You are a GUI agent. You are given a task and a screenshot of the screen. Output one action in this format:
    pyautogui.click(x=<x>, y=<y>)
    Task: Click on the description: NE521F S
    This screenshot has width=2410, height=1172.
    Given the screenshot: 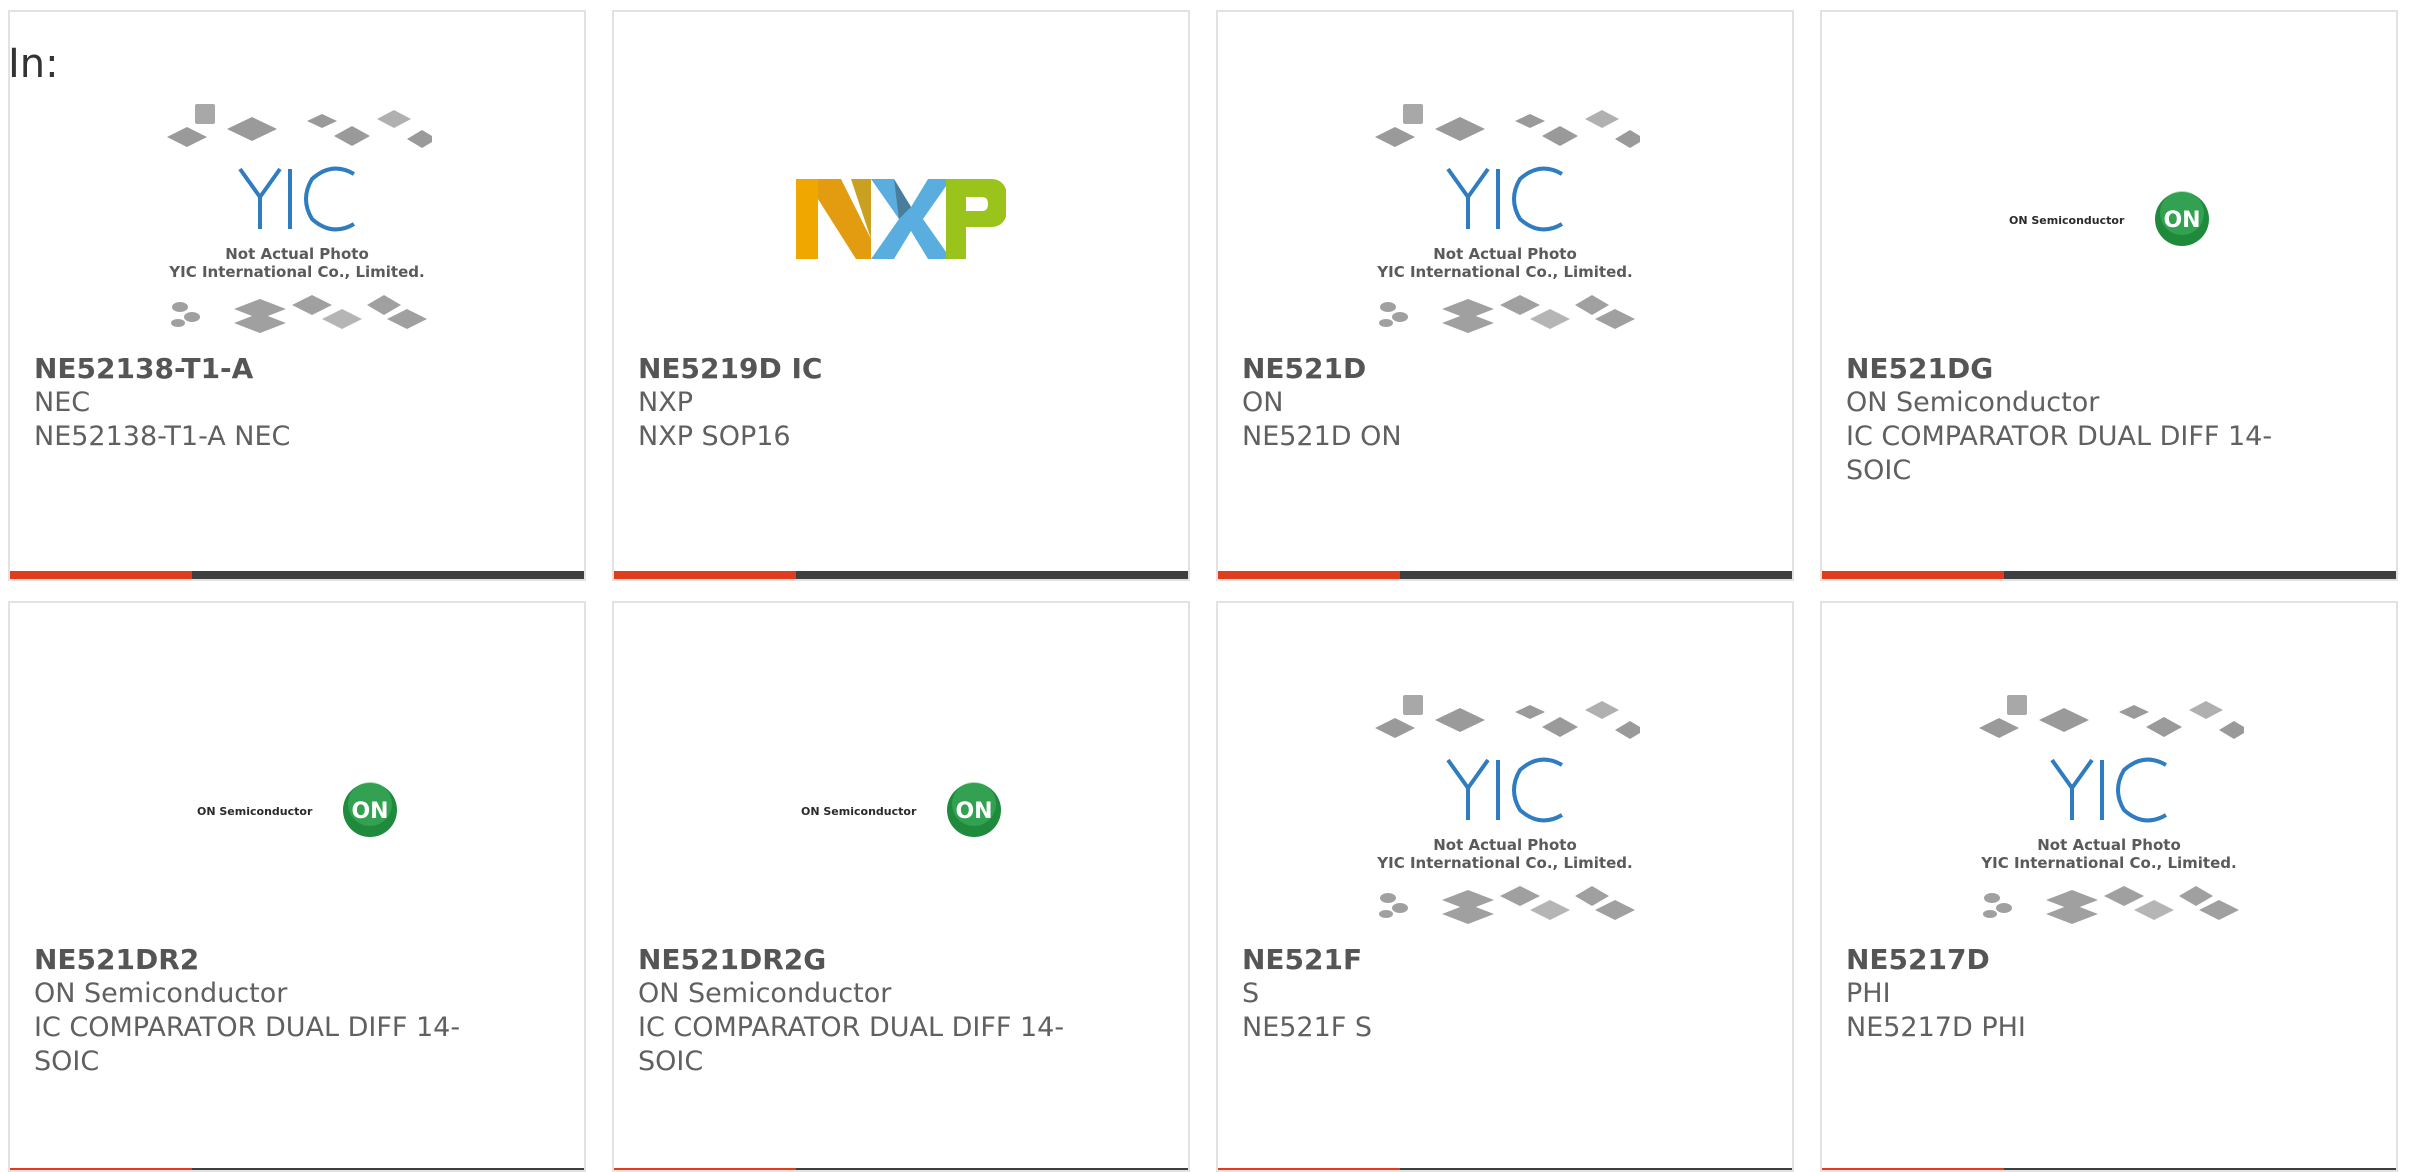 What is the action you would take?
    pyautogui.click(x=1307, y=1027)
    